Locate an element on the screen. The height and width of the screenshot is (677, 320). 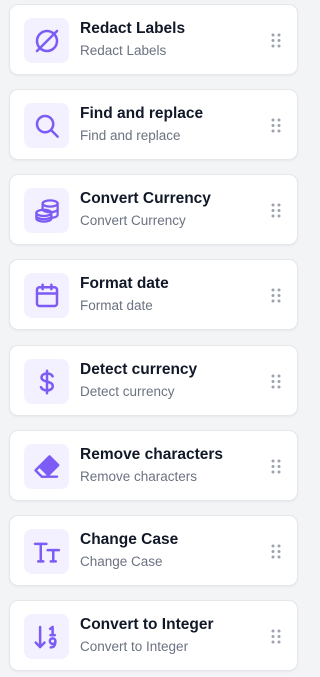
transform-card-change-case: Change Case Change Case is located at coordinates (153, 550).